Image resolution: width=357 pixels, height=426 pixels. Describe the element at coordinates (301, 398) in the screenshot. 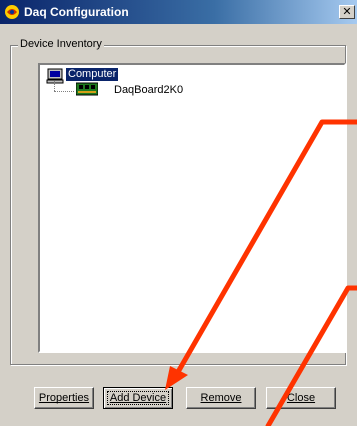

I see `close-button: Close` at that location.